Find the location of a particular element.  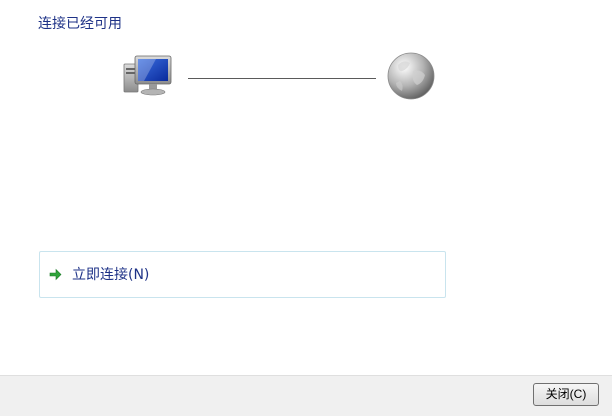

green-arrow-icon is located at coordinates (55, 274).